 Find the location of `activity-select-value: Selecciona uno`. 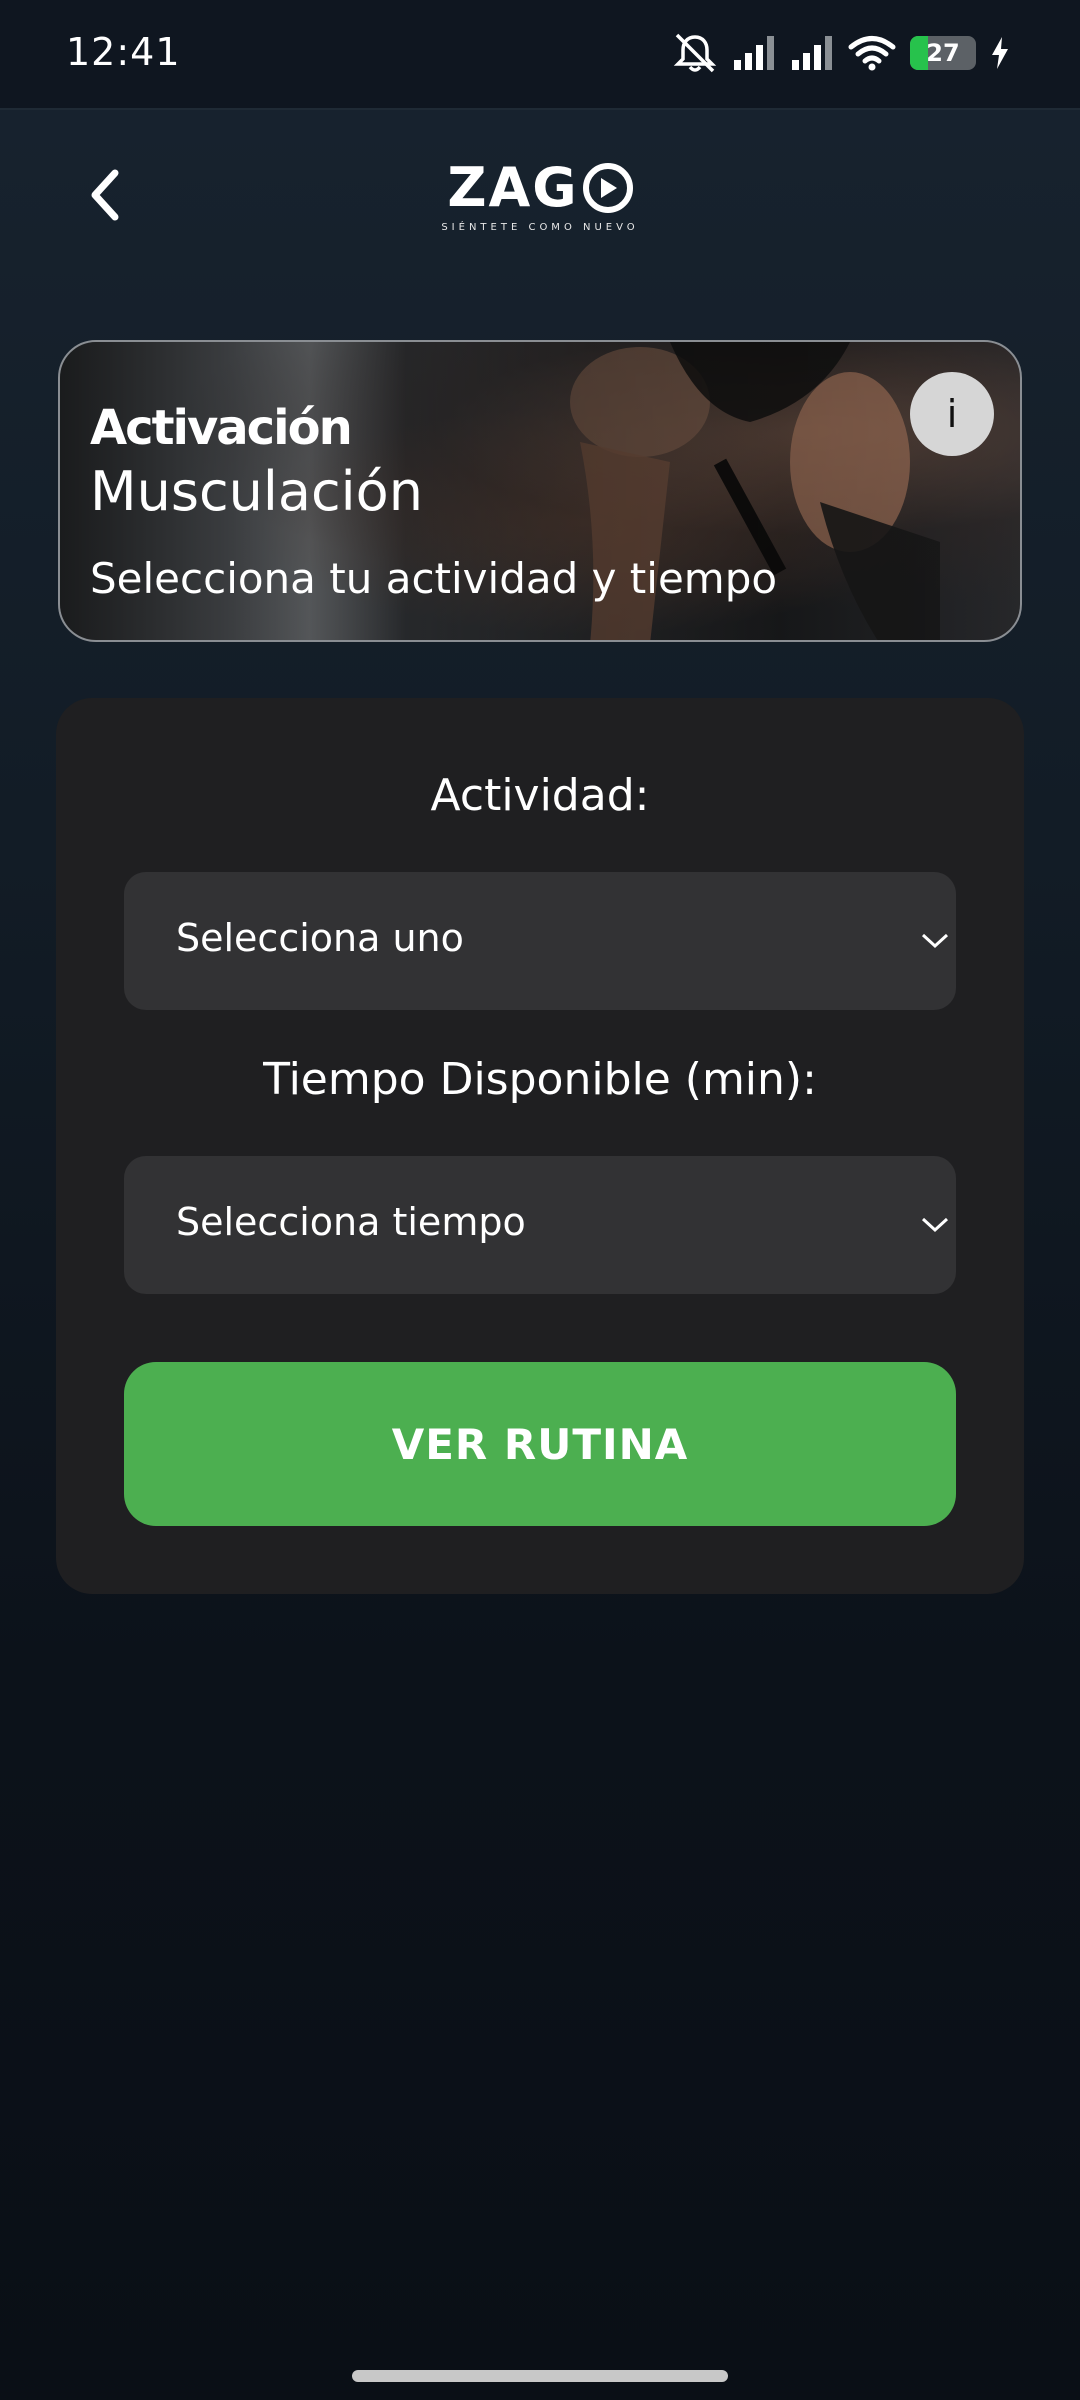

activity-select-value: Selecciona uno is located at coordinates (320, 938).